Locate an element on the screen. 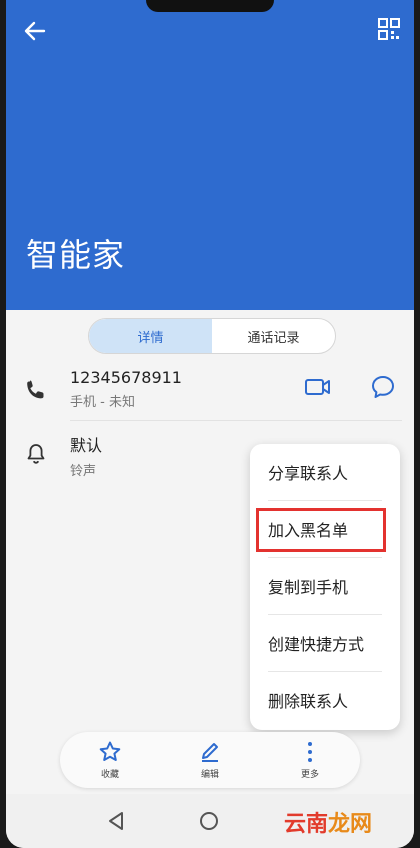  phone-icon is located at coordinates (35, 389).